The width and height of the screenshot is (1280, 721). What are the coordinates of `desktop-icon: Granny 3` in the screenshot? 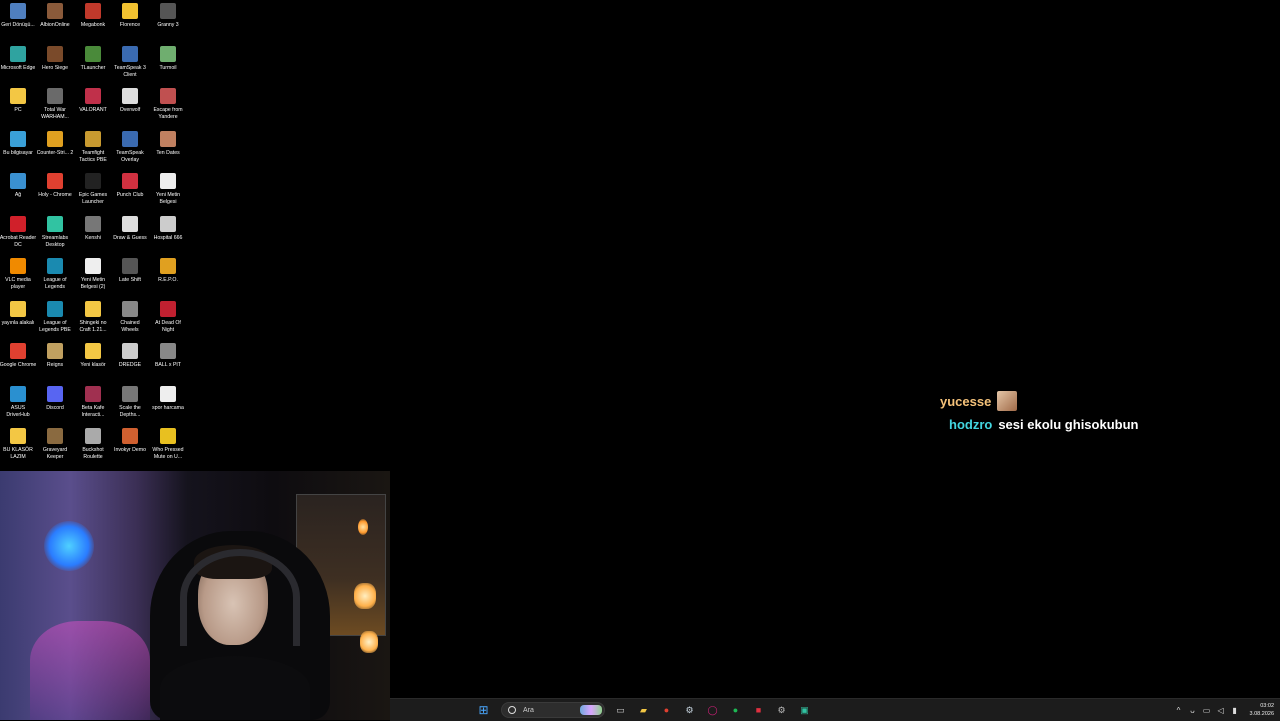 It's located at (168, 14).